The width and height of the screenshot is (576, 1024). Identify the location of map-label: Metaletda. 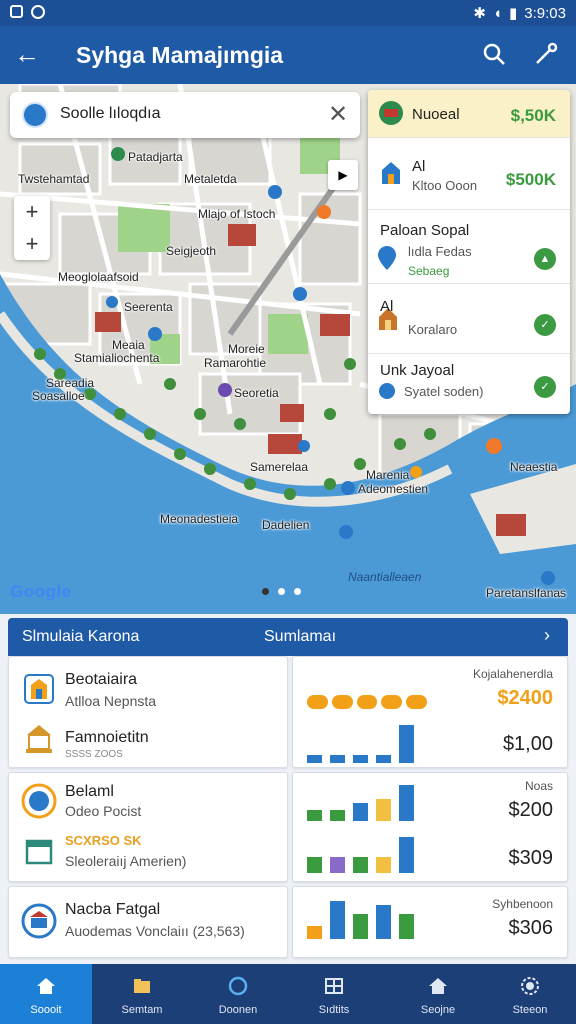
(210, 179).